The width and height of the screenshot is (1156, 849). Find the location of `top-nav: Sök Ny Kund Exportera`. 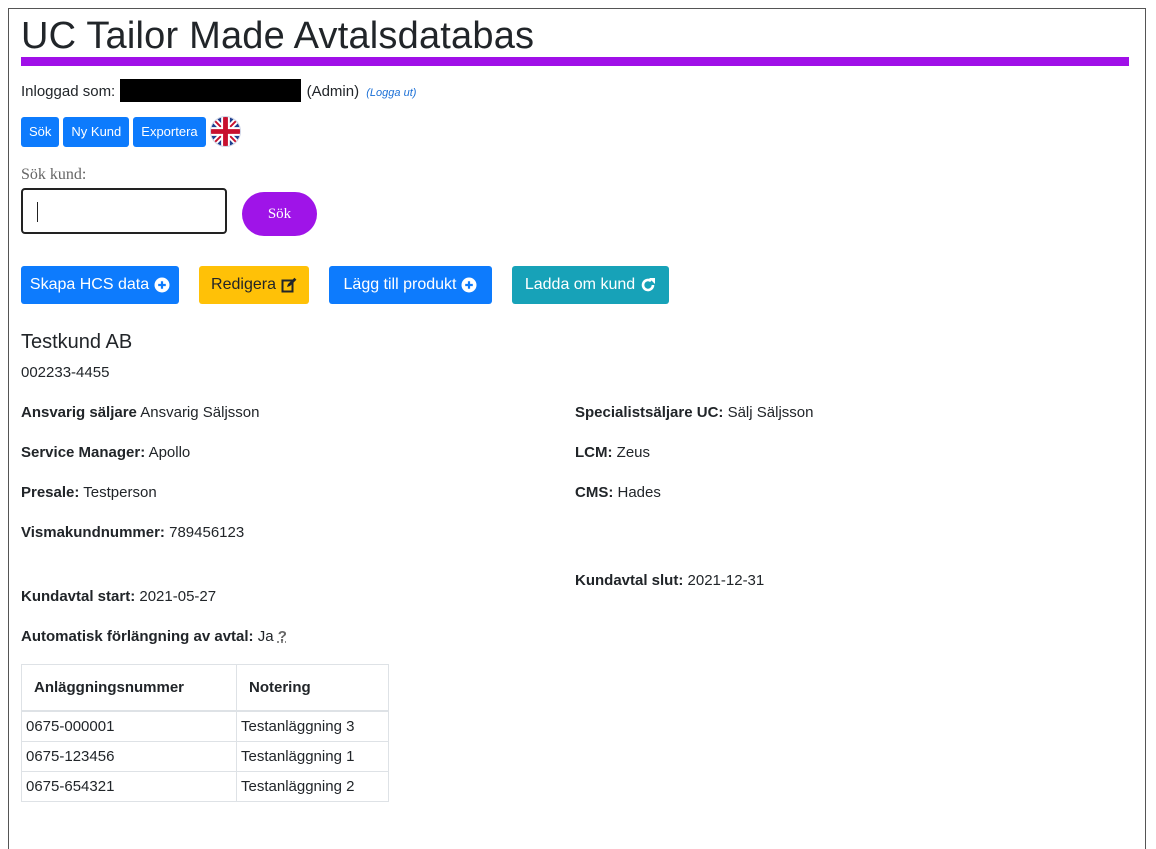

top-nav: Sök Ny Kund Exportera is located at coordinates (131, 131).